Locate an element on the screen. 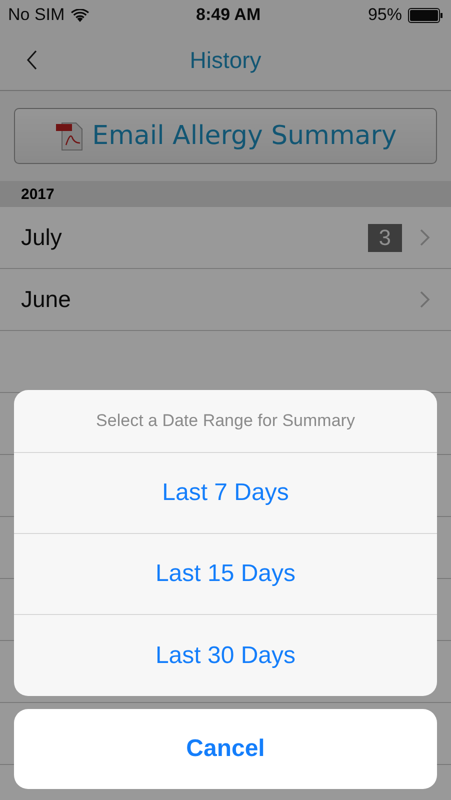 The width and height of the screenshot is (451, 800). time-text: 8:49 AM is located at coordinates (228, 15).